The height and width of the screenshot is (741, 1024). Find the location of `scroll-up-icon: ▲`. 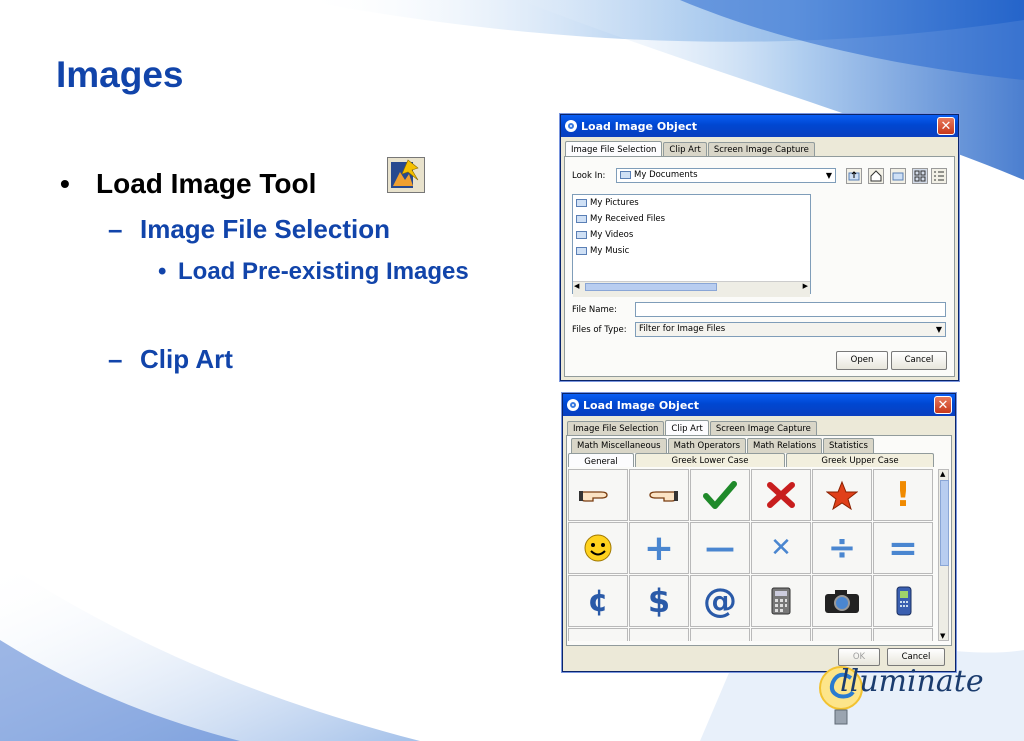

scroll-up-icon: ▲ is located at coordinates (942, 474).